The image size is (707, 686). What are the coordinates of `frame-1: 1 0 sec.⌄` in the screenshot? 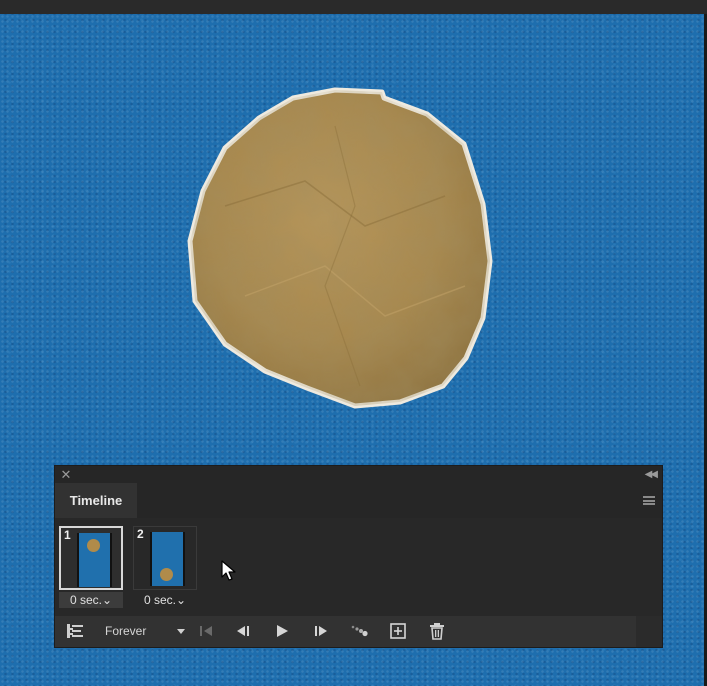 It's located at (91, 567).